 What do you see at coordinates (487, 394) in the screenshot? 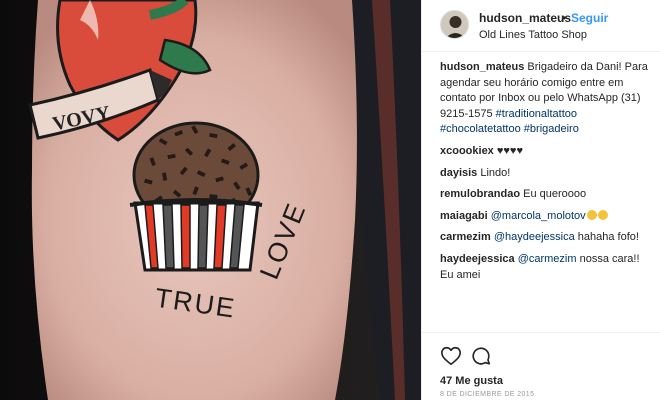
I see `post-date: 8 DE DICIEMBRE DE 2015` at bounding box center [487, 394].